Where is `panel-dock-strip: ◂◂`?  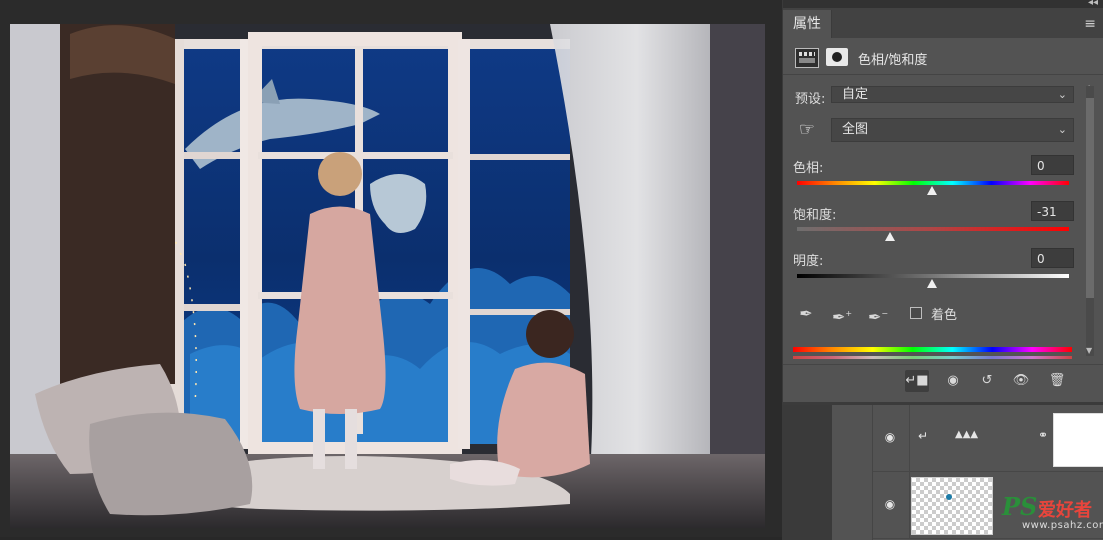 panel-dock-strip: ◂◂ is located at coordinates (943, 4).